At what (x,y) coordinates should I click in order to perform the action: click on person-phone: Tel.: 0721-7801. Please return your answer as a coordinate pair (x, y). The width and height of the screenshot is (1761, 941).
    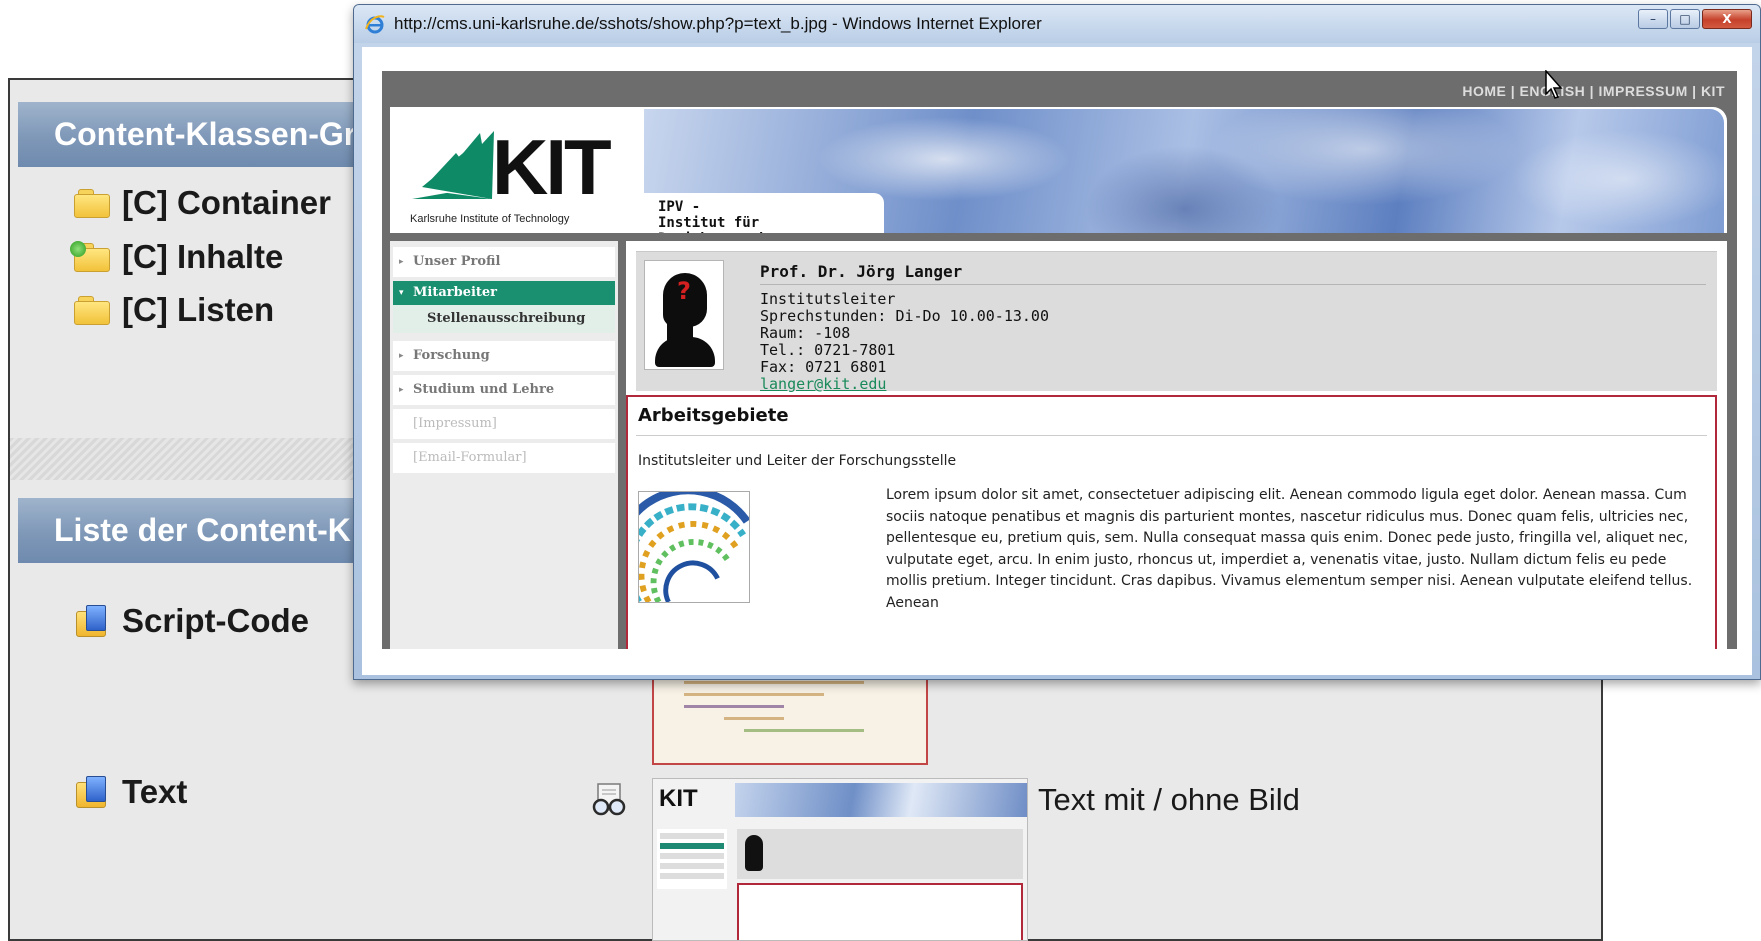
    Looking at the image, I should click on (828, 350).